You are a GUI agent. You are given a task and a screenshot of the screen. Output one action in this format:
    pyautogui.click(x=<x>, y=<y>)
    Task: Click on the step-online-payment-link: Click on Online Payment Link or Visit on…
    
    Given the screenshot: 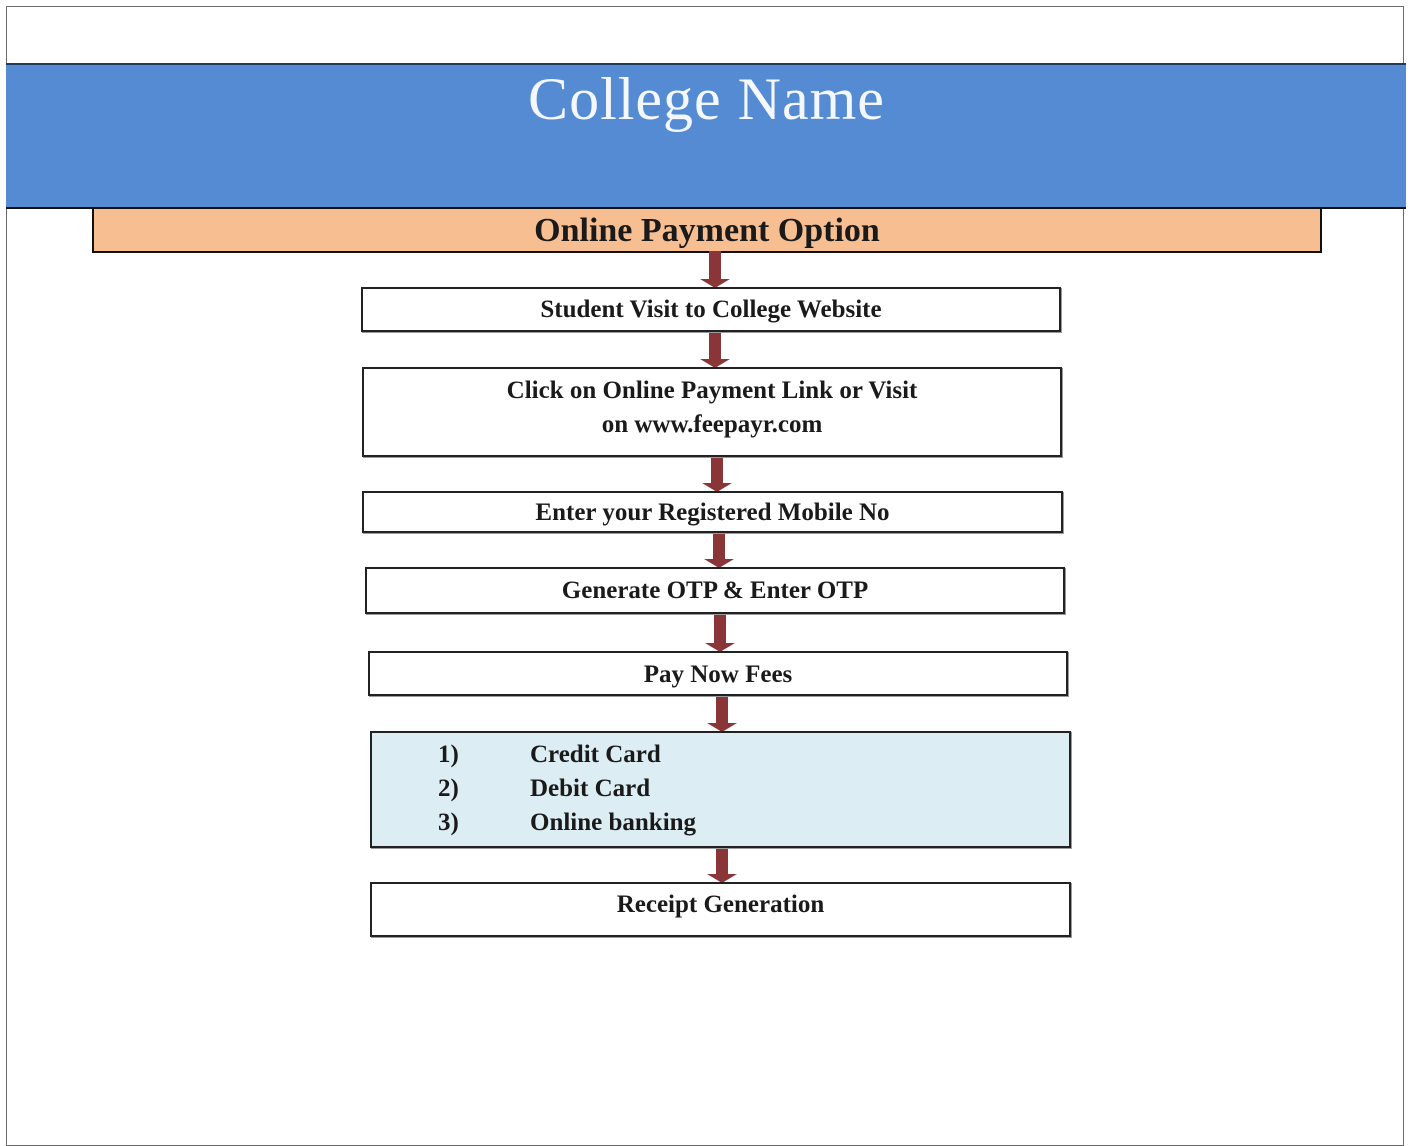 What is the action you would take?
    pyautogui.click(x=712, y=412)
    